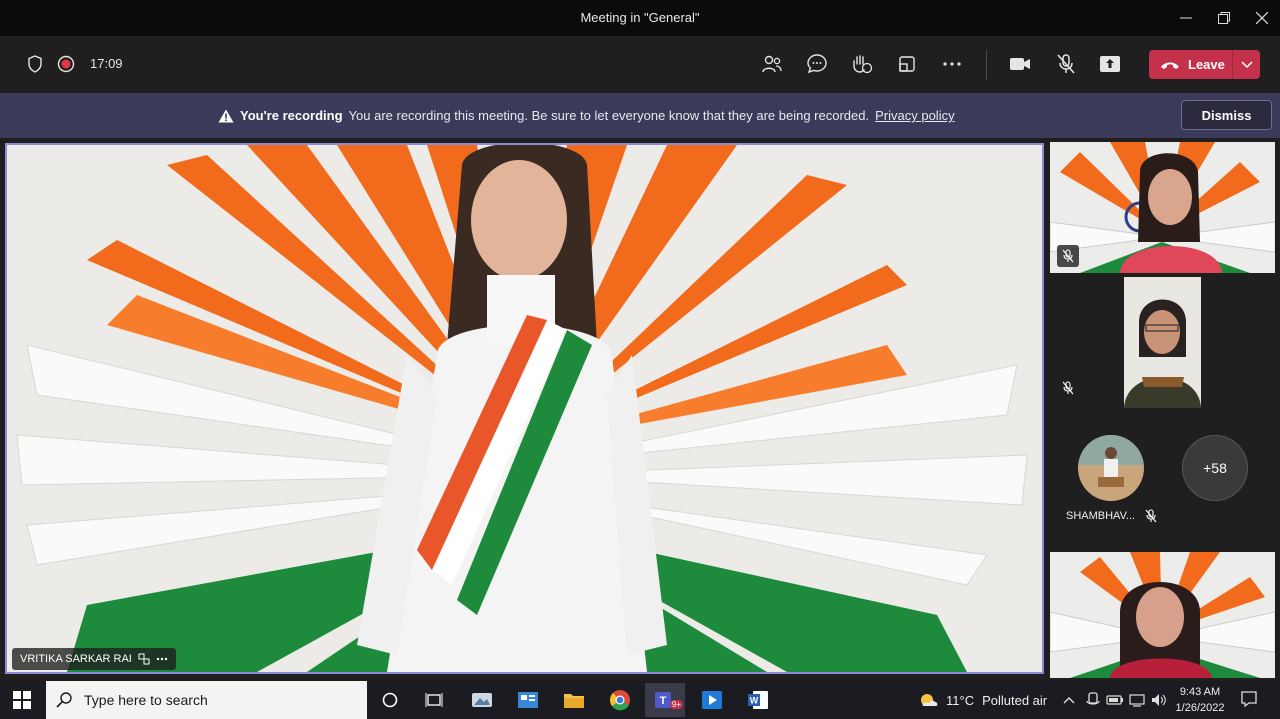 This screenshot has height=719, width=1280. I want to click on close-icon, so click(1262, 18).